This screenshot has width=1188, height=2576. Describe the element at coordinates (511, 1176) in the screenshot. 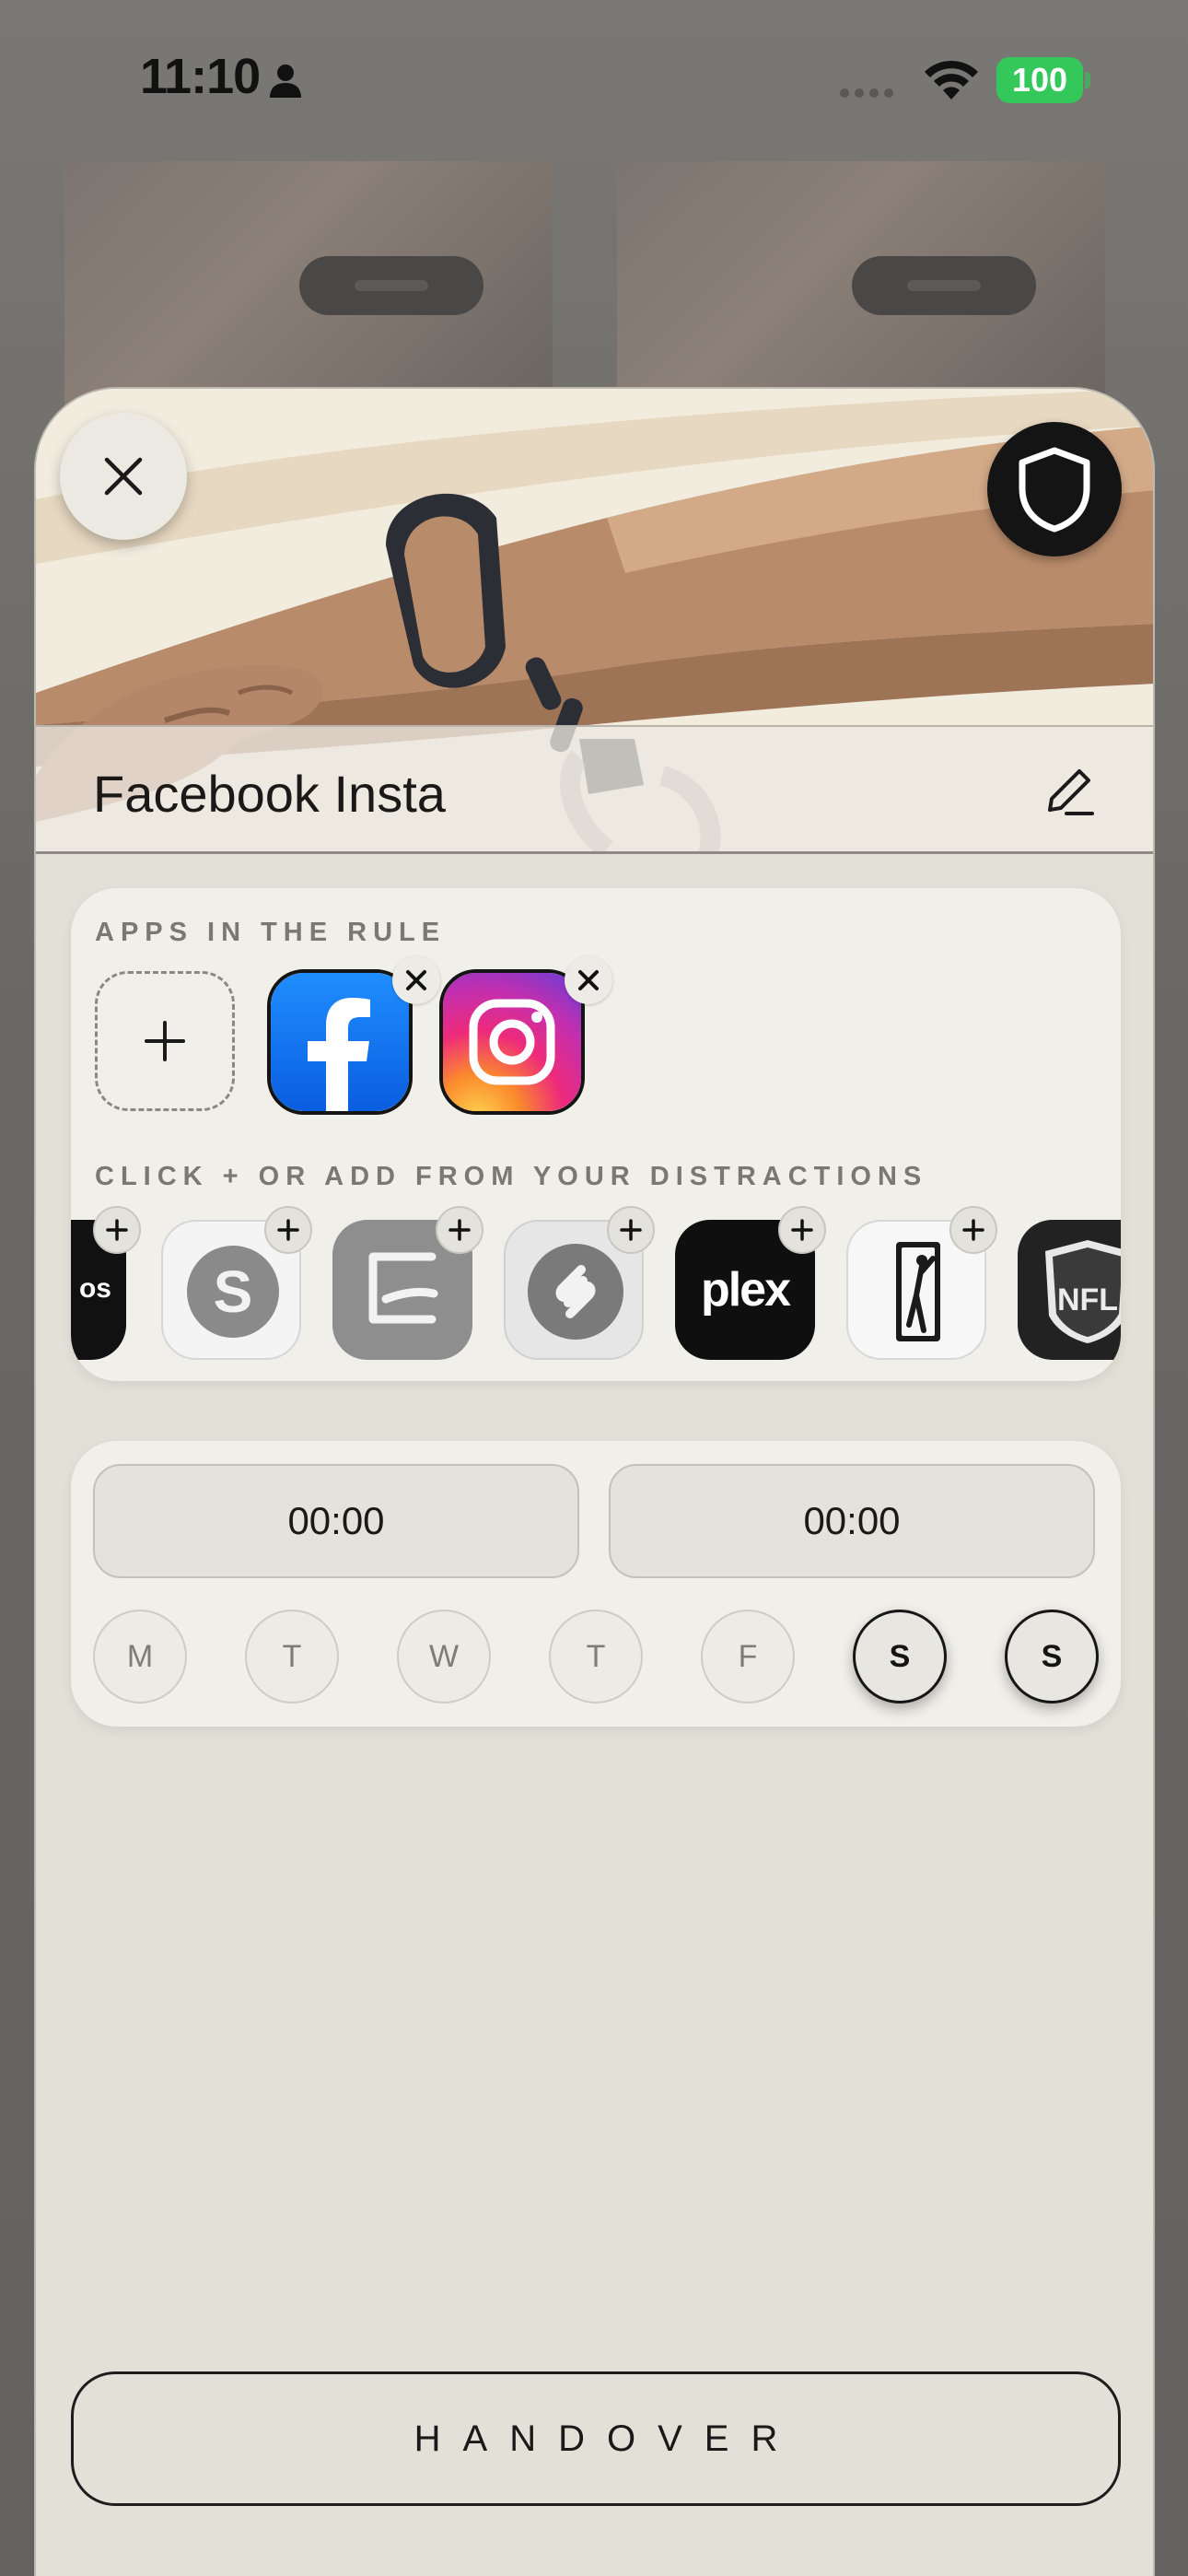

I see `distractions-label: CLICK + OR ADD FROM YOUR DISTRACTIONS` at that location.